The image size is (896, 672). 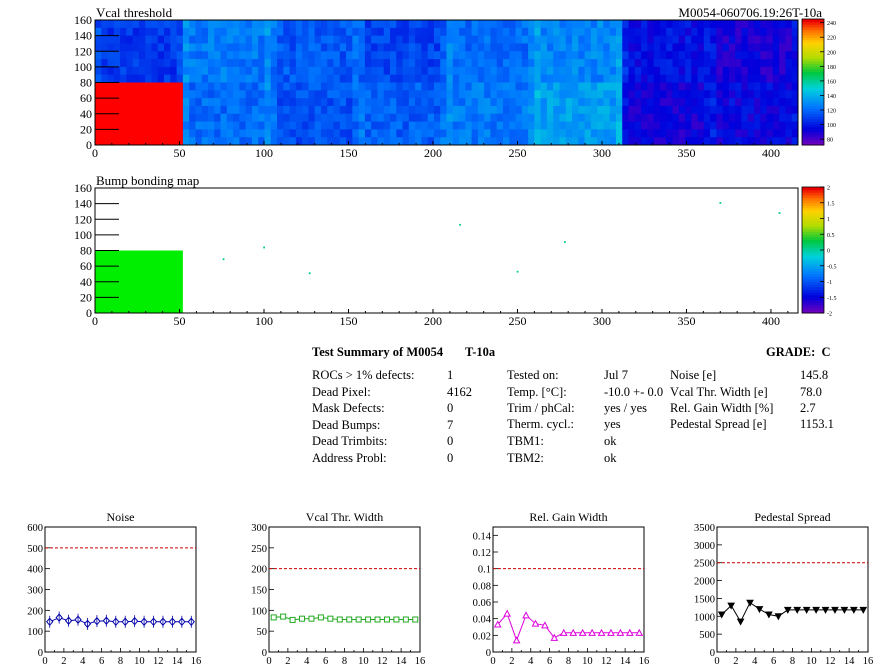 What do you see at coordinates (831, 126) in the screenshot?
I see `palette-label: 100` at bounding box center [831, 126].